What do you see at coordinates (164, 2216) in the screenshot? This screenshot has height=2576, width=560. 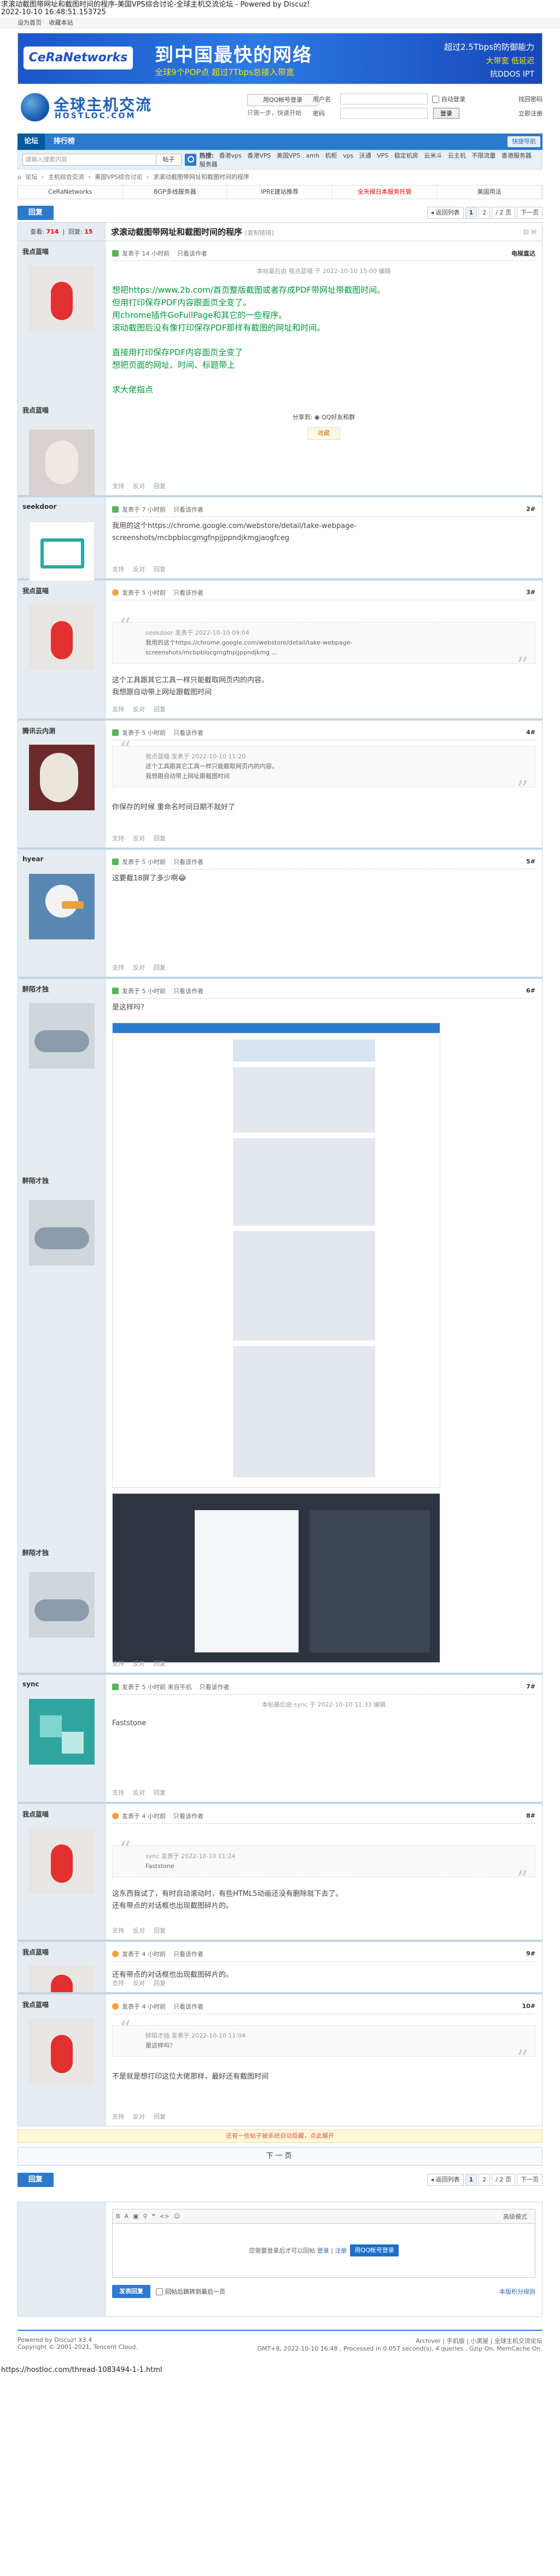 I see `code-icon: <>` at bounding box center [164, 2216].